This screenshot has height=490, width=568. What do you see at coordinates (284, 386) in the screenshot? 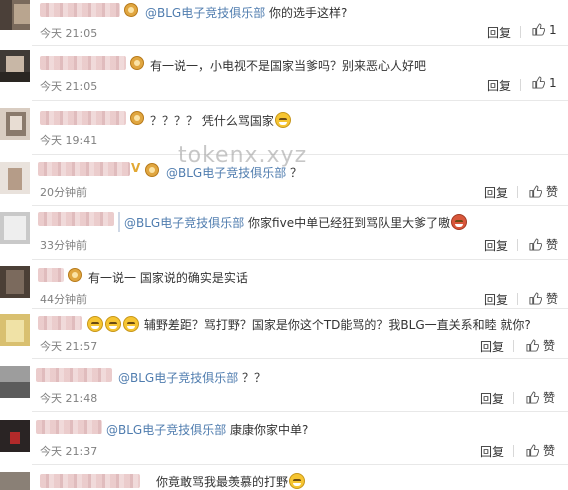
I see `comment-item: @BLG电子竞技俱乐部 ？？ 今天 21:48 回复 赞` at bounding box center [284, 386].